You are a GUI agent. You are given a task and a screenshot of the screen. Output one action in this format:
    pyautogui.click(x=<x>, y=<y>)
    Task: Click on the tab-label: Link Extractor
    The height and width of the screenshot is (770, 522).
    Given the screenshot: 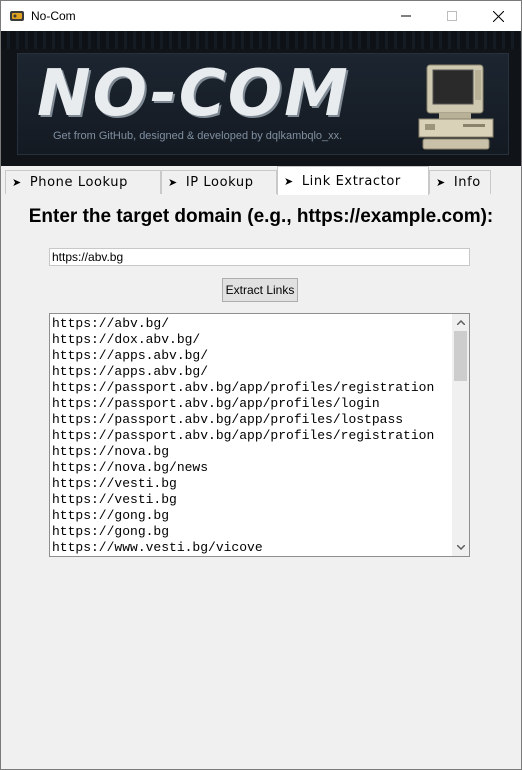 What is the action you would take?
    pyautogui.click(x=351, y=181)
    